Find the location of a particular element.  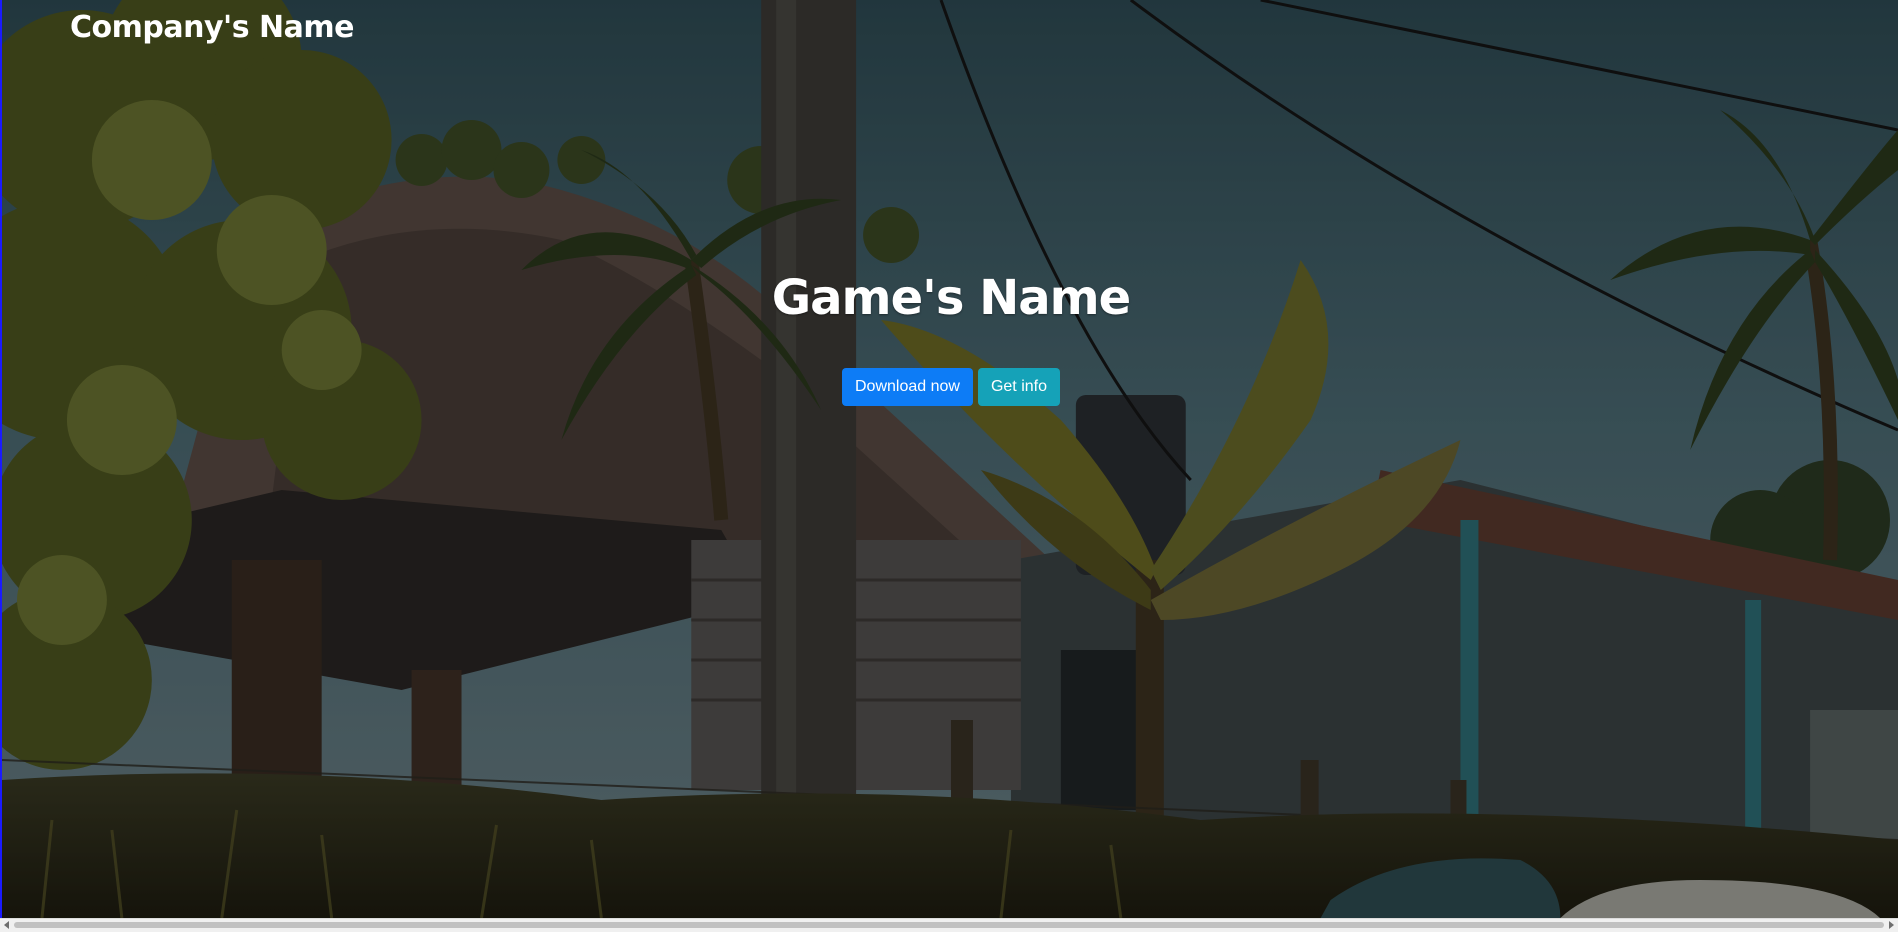

get-info-button: Get info is located at coordinates (1018, 387).